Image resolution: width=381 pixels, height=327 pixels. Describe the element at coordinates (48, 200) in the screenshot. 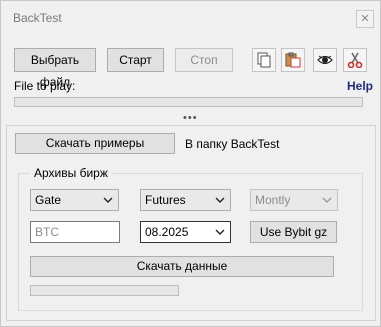

I see `exchange-value: Gate` at that location.